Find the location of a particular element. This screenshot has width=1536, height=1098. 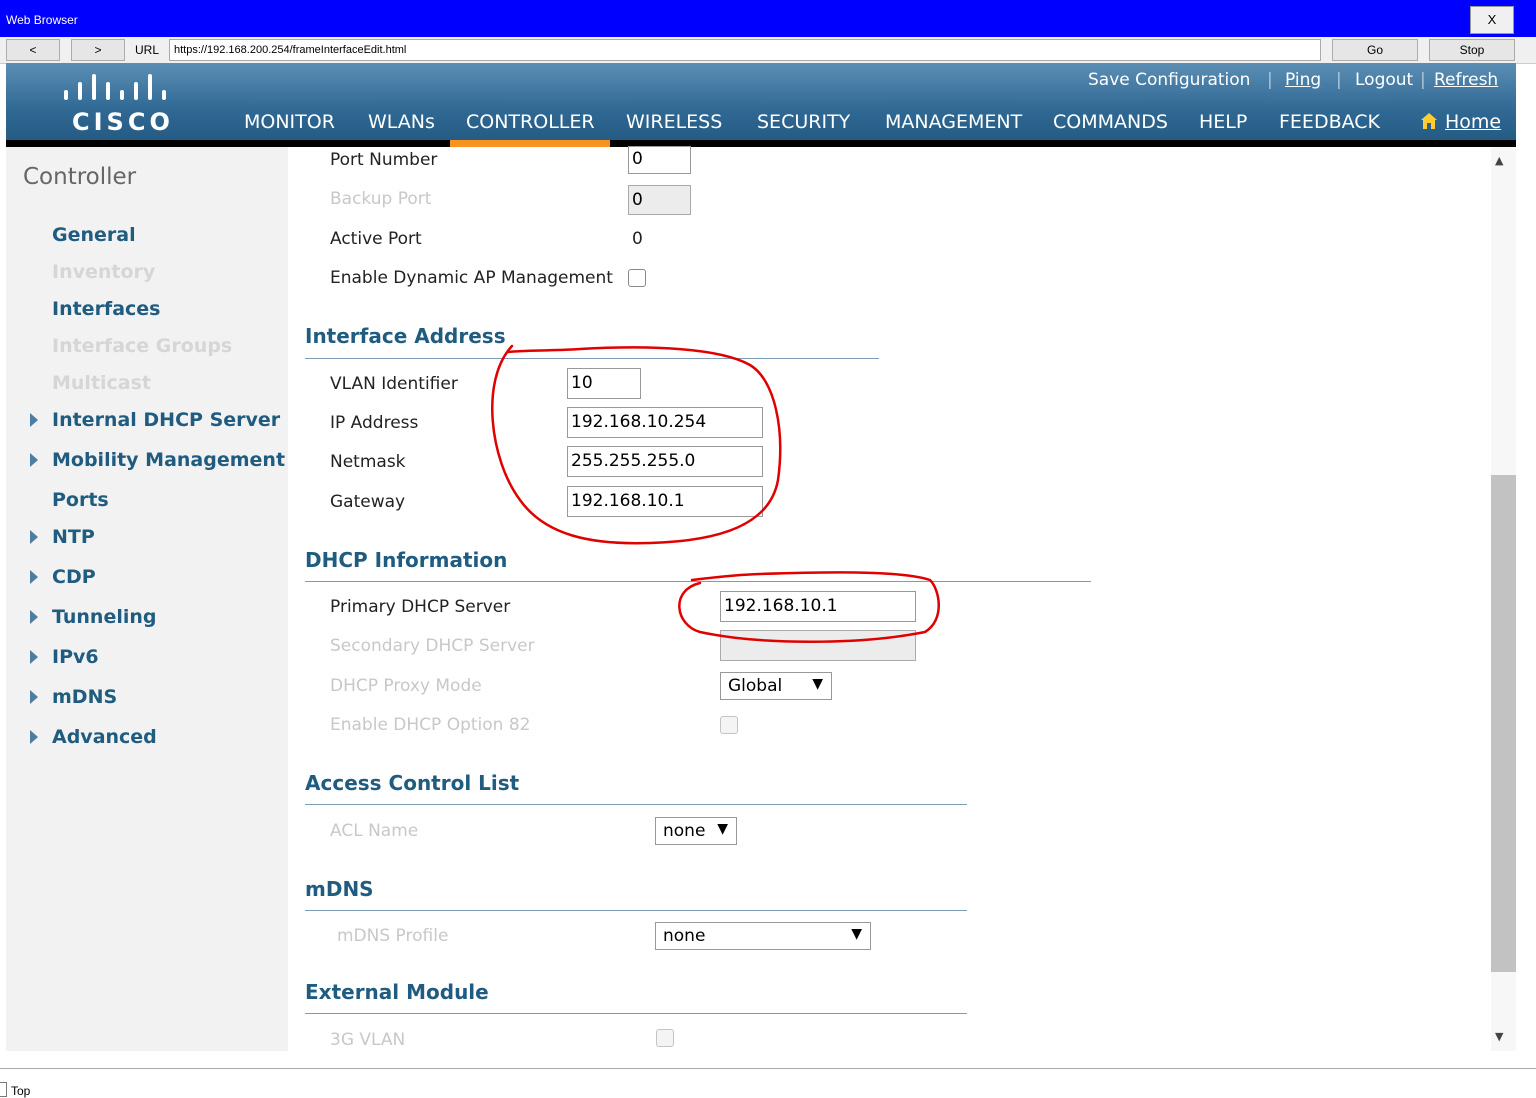

netmask-input: 255.255.255.0 is located at coordinates (665, 461).